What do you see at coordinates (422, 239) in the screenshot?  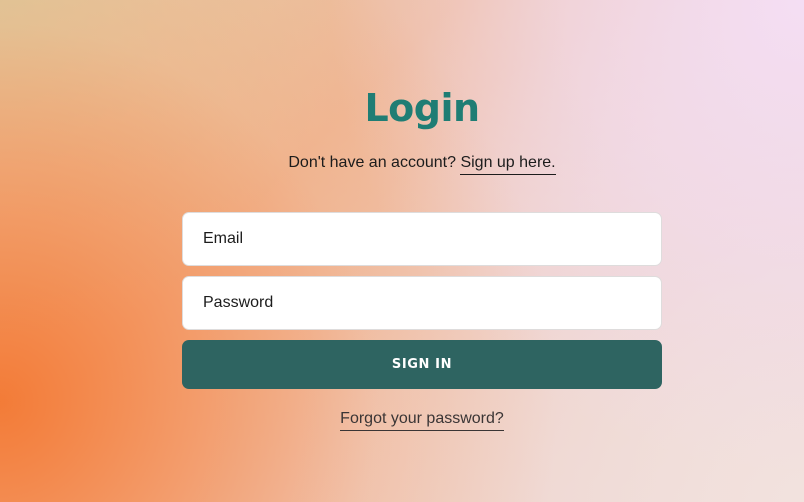 I see `email-field` at bounding box center [422, 239].